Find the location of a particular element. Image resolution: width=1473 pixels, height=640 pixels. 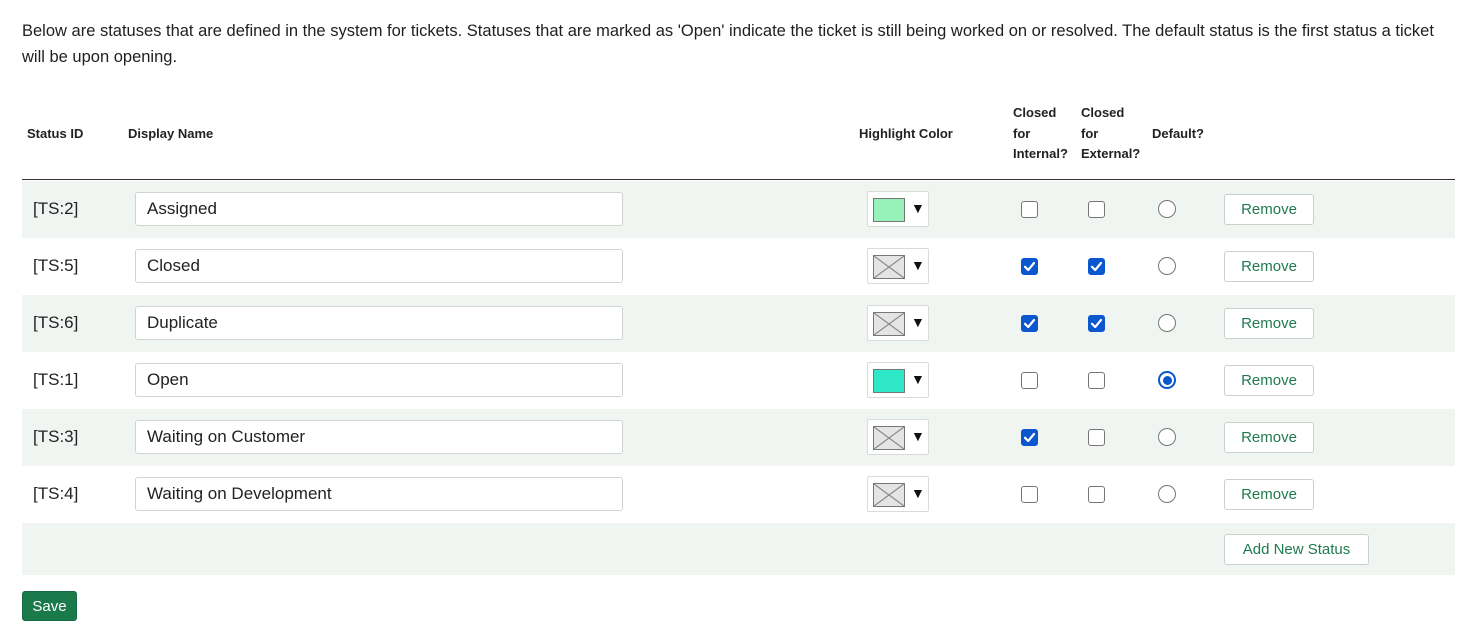

header-closed-internal-line: Closed is located at coordinates (1035, 112).